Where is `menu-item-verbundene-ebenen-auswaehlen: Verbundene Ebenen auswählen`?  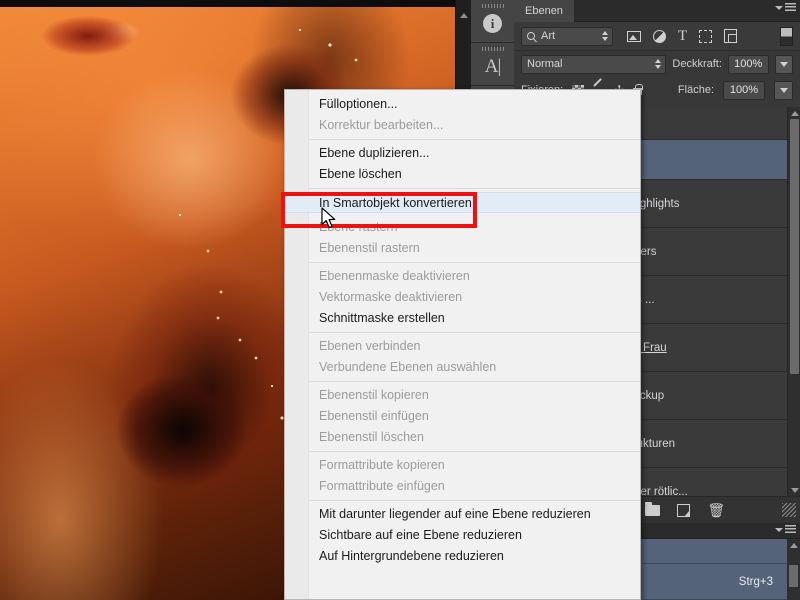 menu-item-verbundene-ebenen-auswaehlen: Verbundene Ebenen auswählen is located at coordinates (408, 367).